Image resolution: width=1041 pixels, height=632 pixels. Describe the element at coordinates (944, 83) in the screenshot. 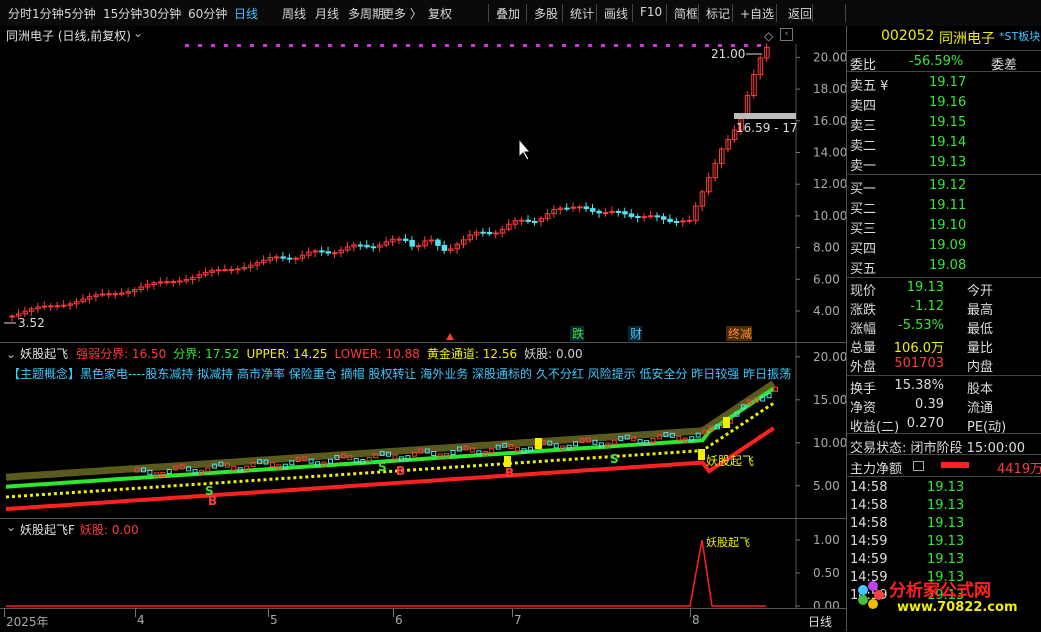

I see `sell-row-5: 卖五 ¥ 19.17` at that location.